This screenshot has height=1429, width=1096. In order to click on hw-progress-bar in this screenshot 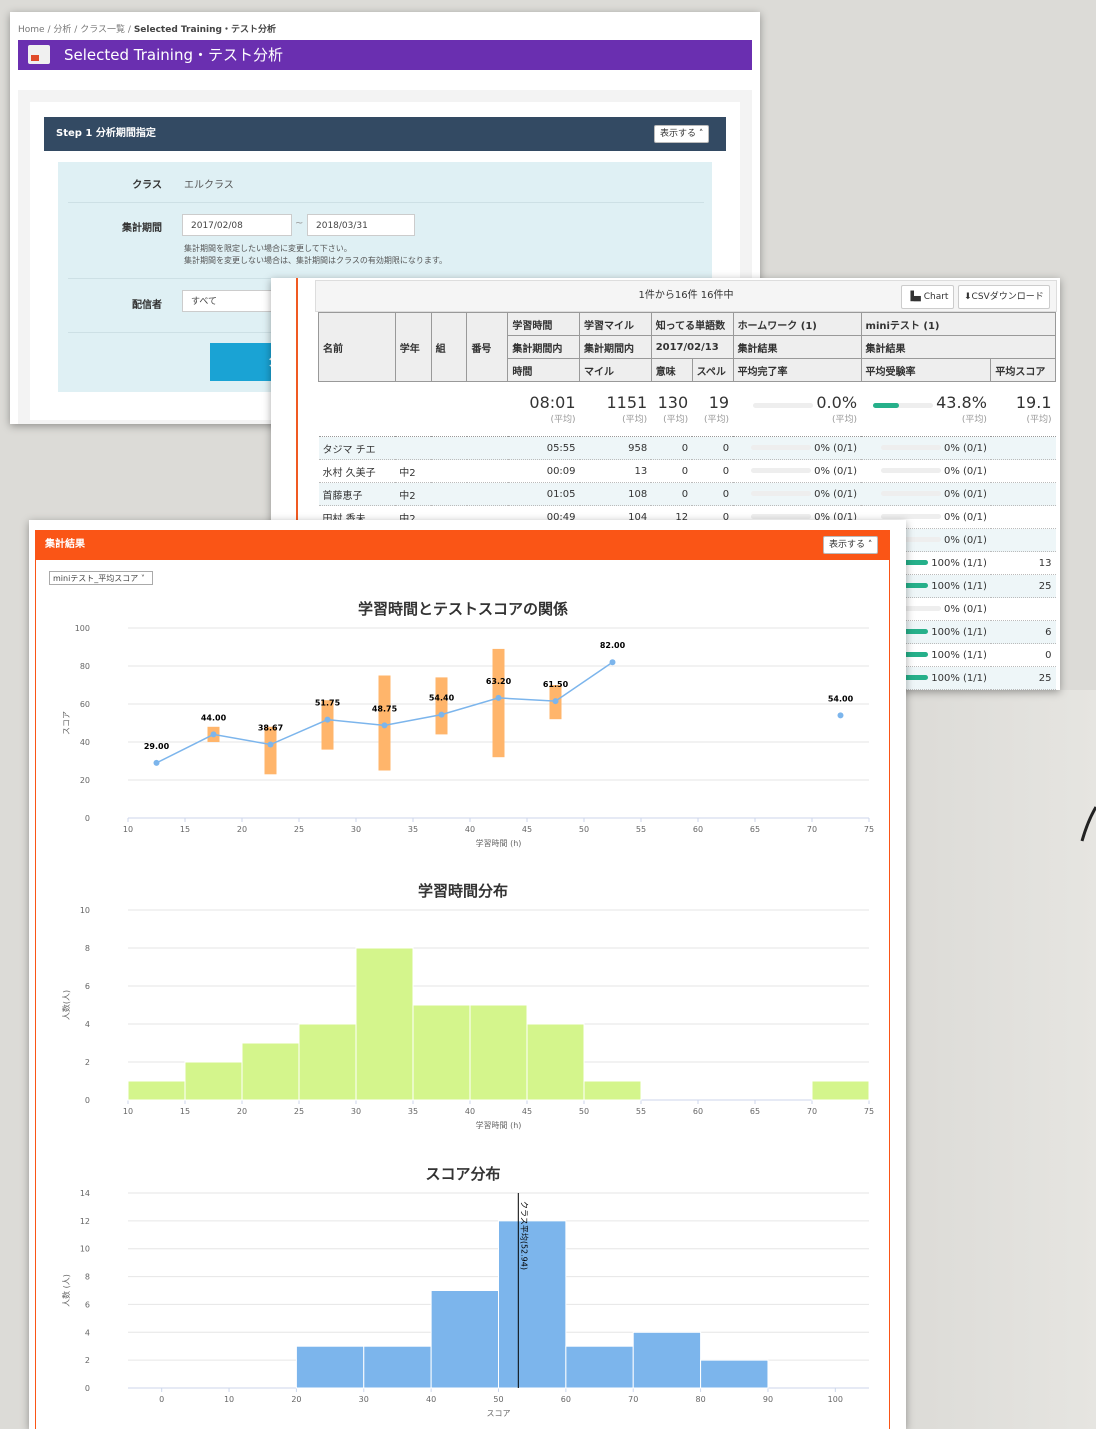, I will do `click(780, 516)`.